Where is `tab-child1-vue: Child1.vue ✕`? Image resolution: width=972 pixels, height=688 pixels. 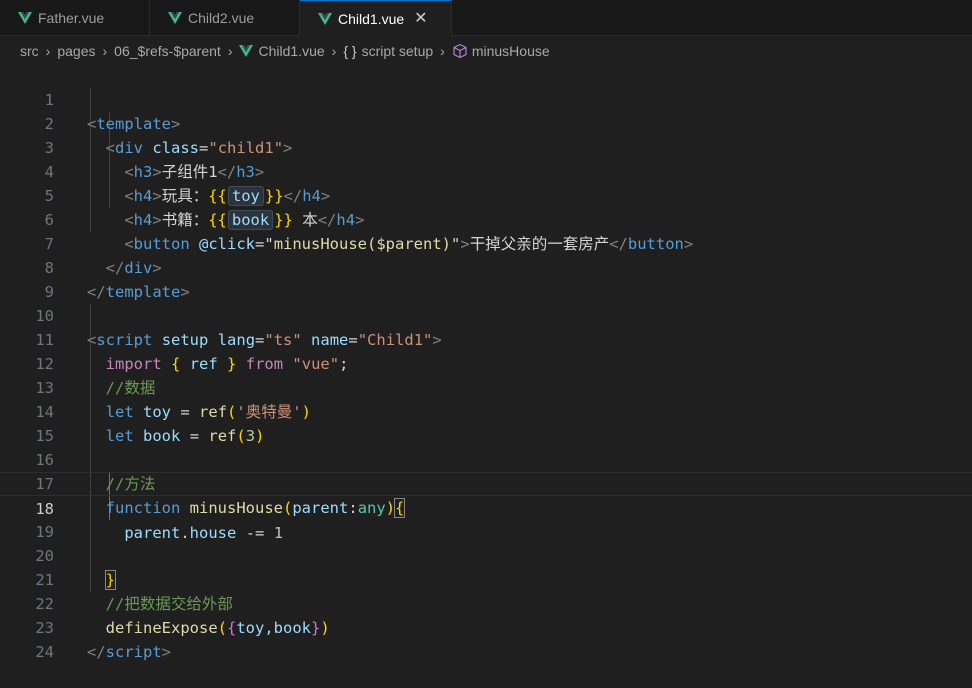 tab-child1-vue: Child1.vue ✕ is located at coordinates (376, 18).